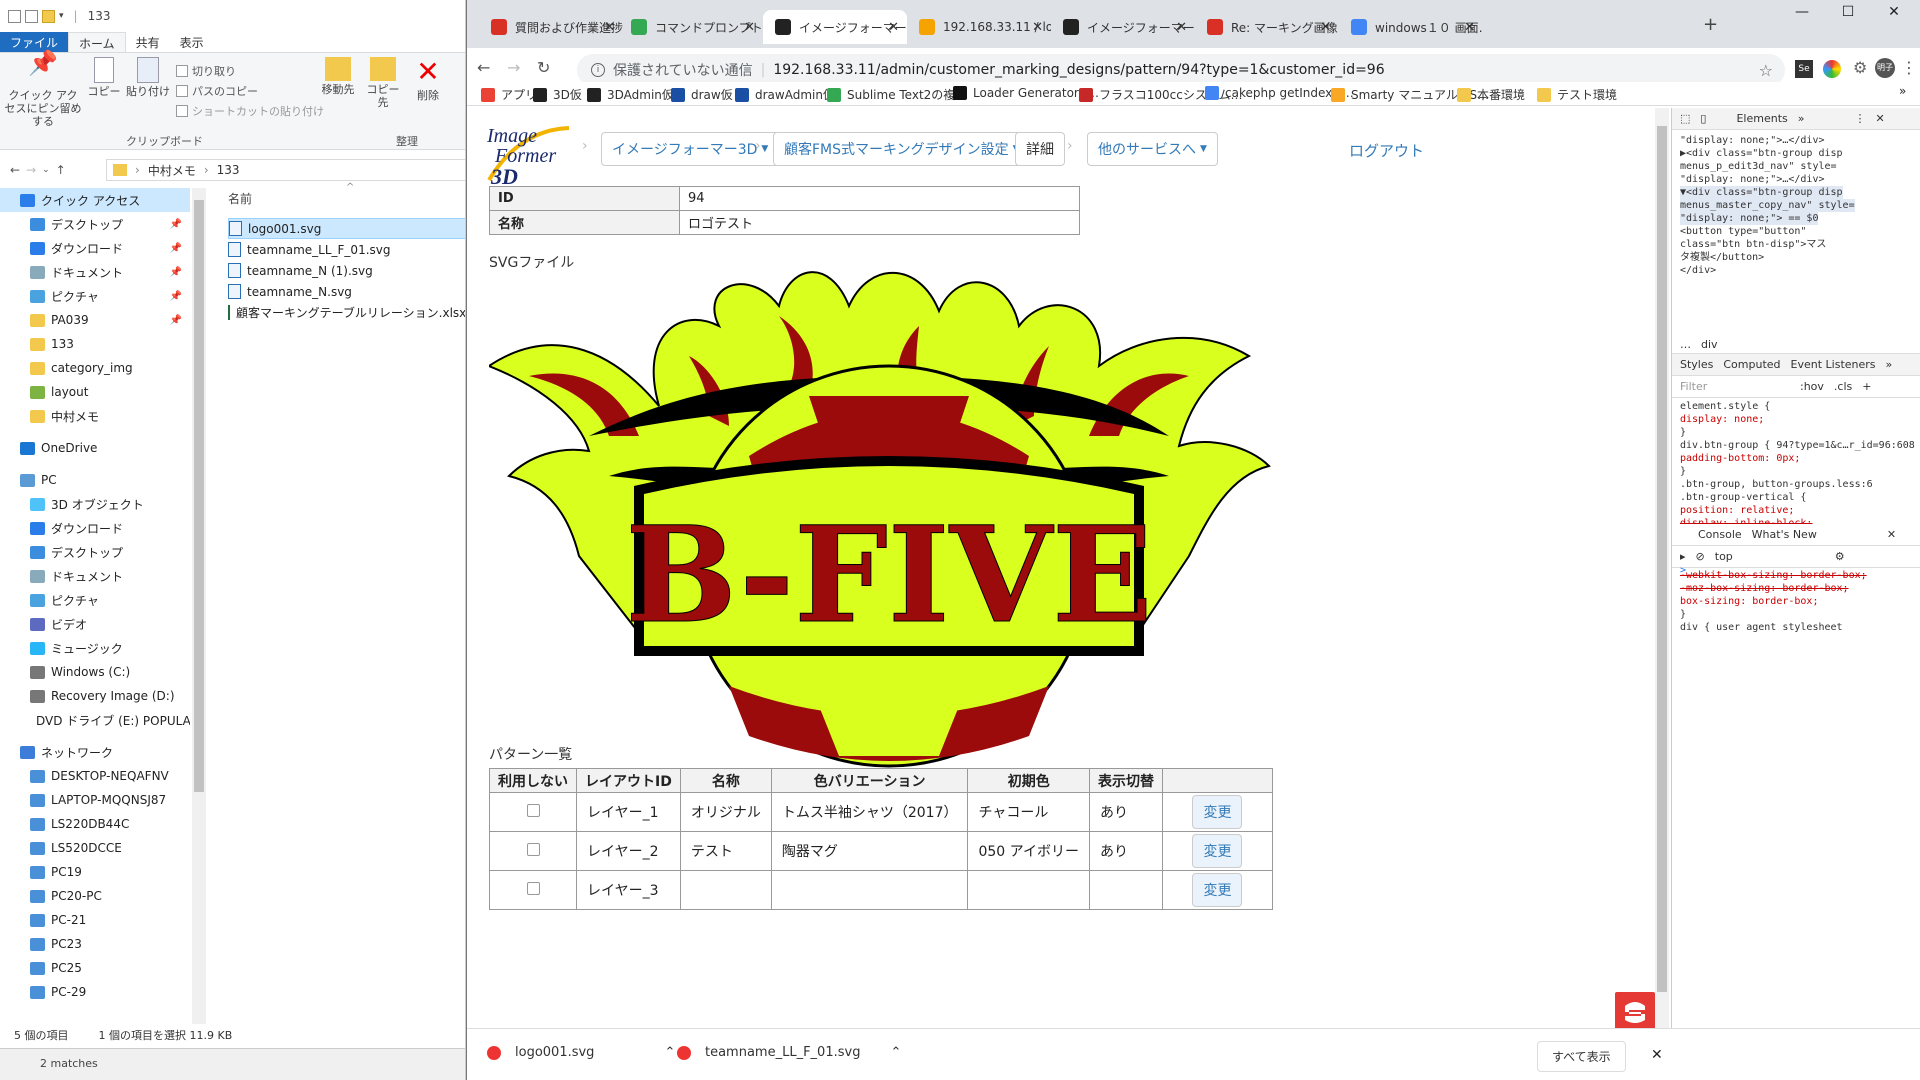 This screenshot has width=1920, height=1080. I want to click on floating-app-icon, so click(1635, 1010).